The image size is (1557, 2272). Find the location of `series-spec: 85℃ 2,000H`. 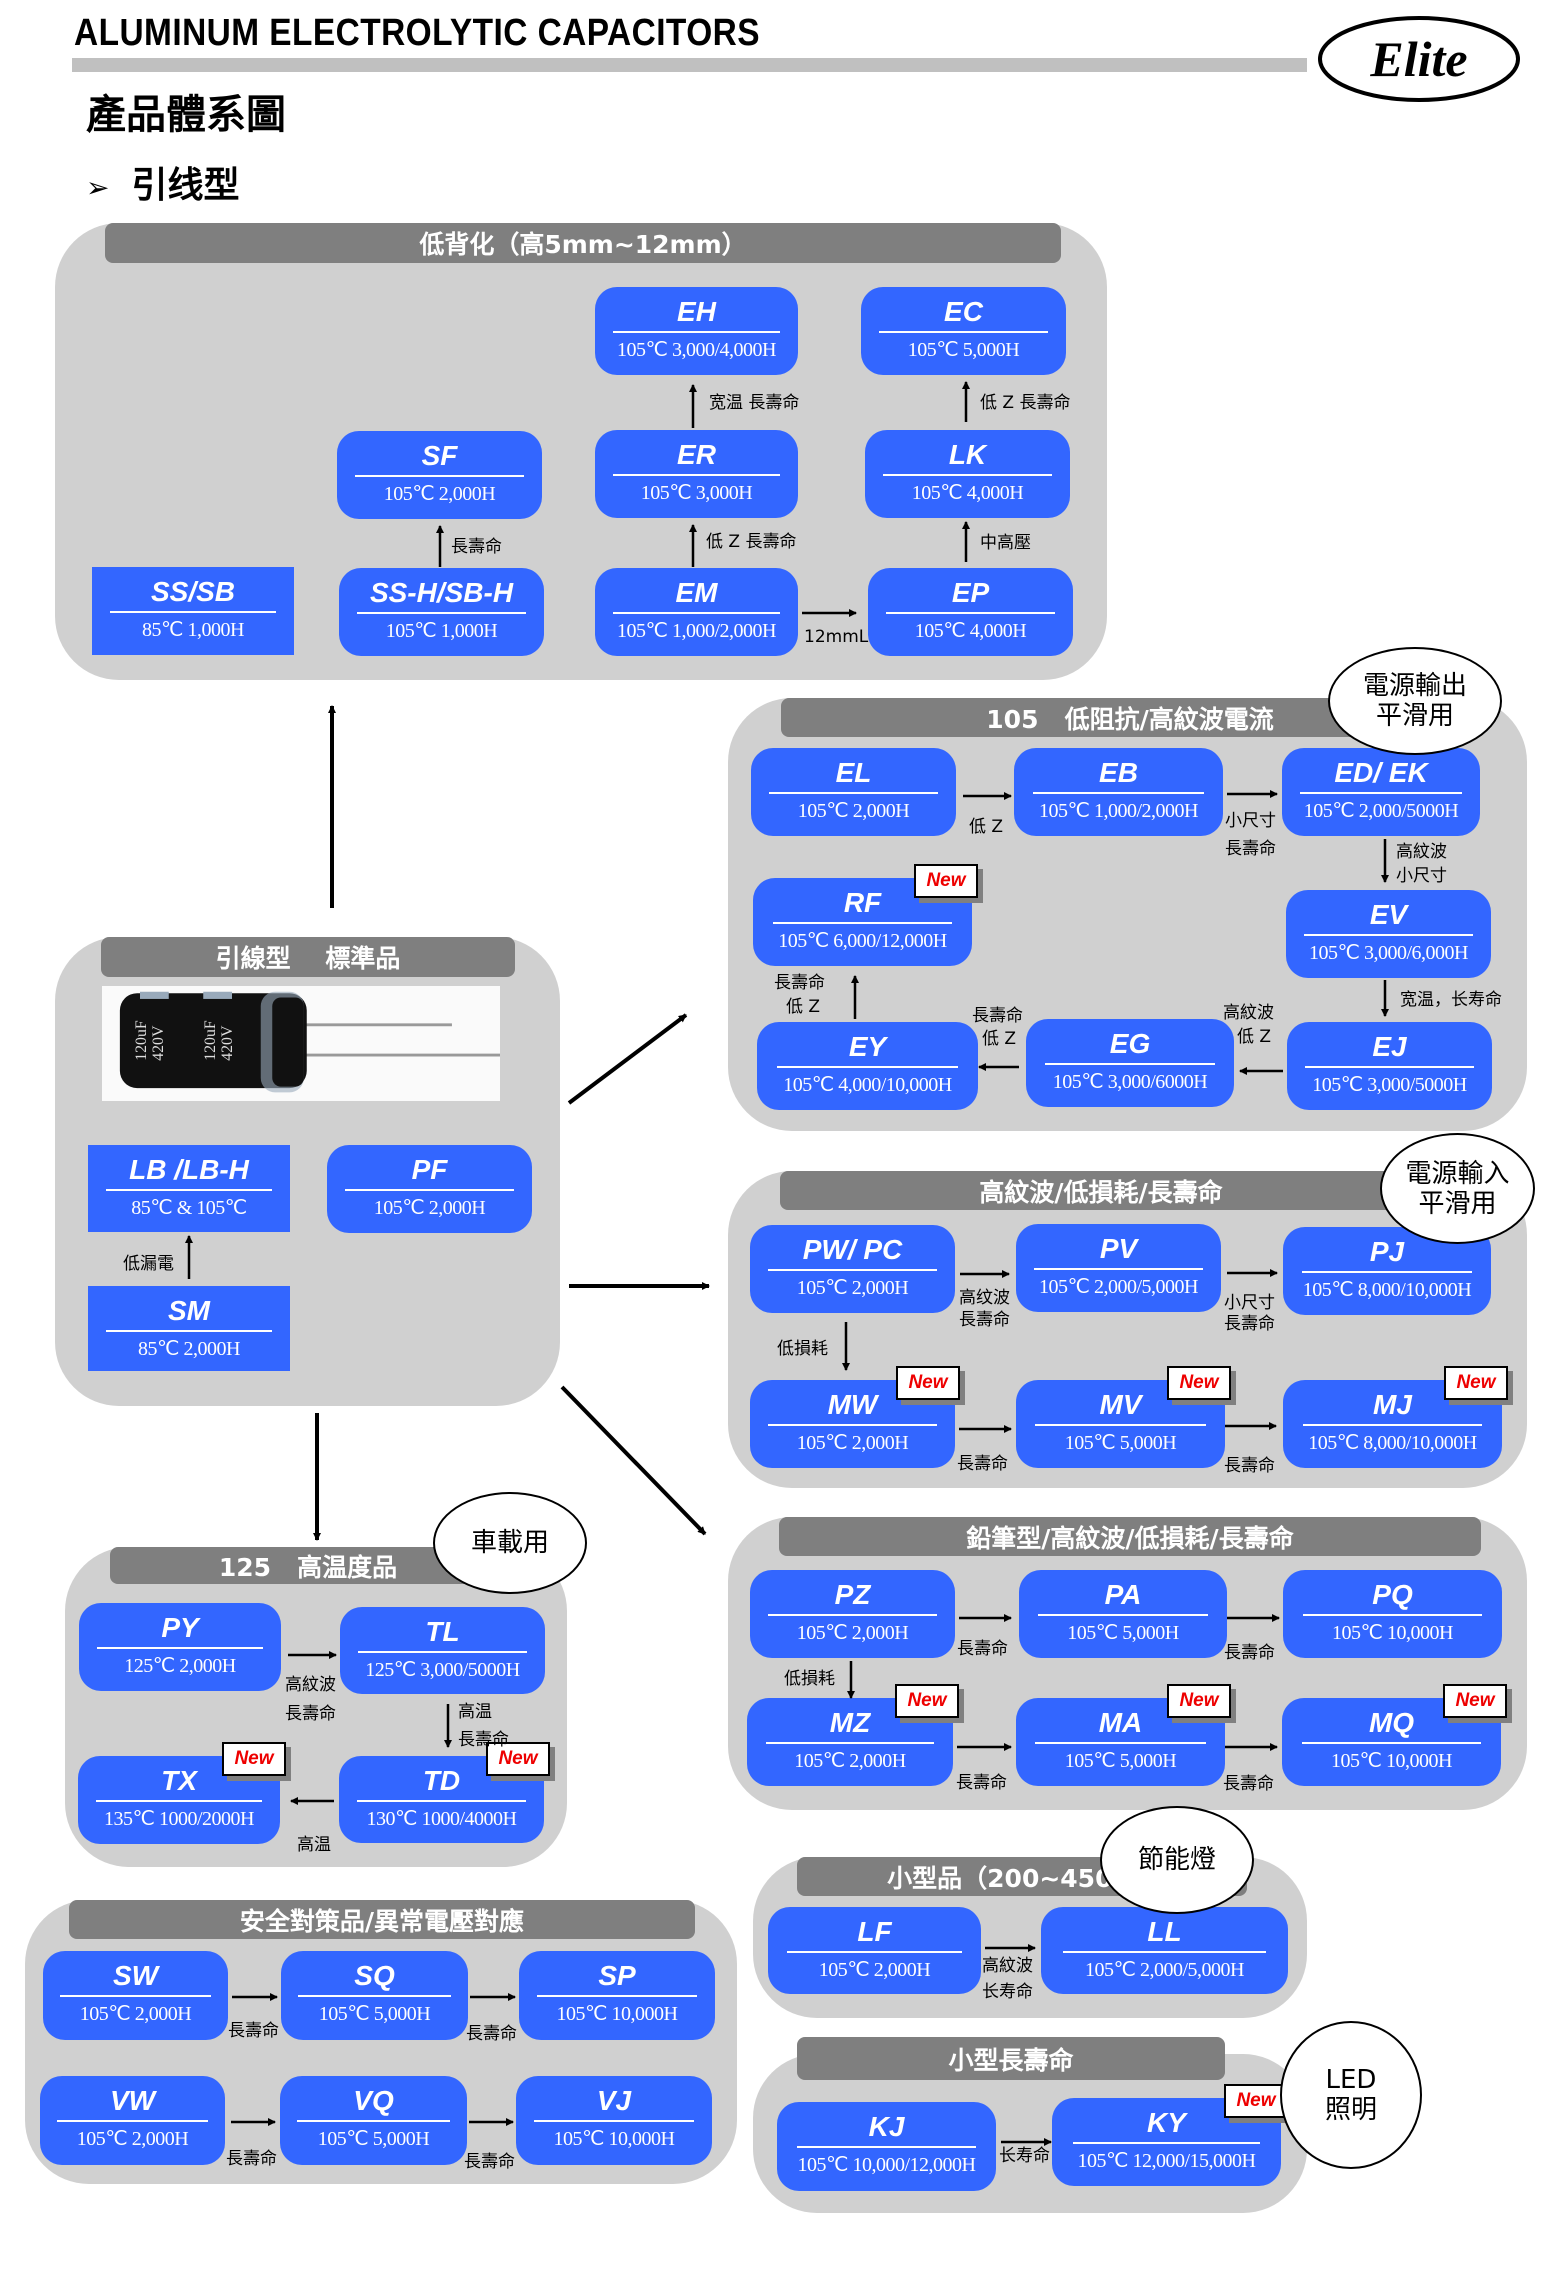

series-spec: 85℃ 2,000H is located at coordinates (189, 1349).